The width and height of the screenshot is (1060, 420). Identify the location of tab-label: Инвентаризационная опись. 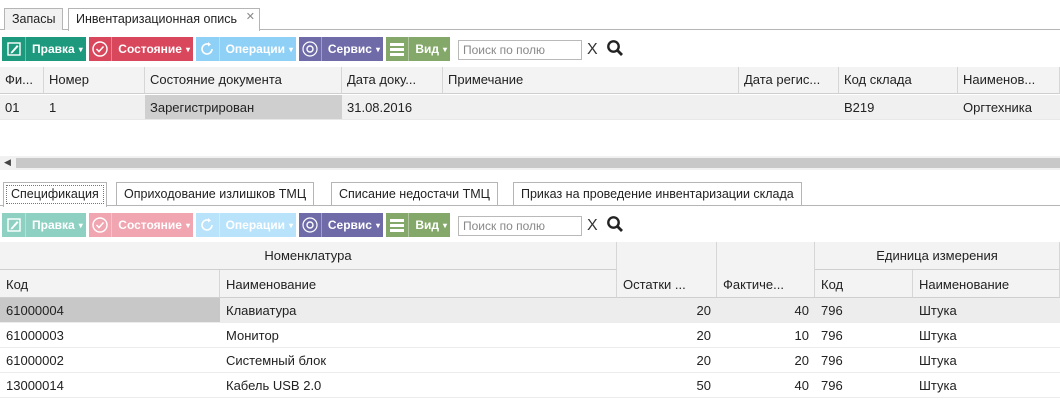
(156, 19).